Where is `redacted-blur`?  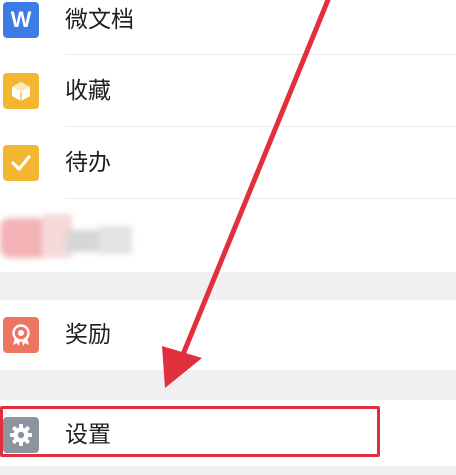
redacted-blur is located at coordinates (70, 237).